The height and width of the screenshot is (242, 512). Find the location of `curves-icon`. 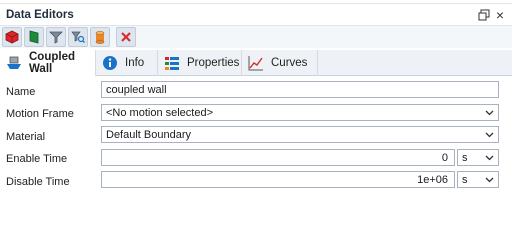

curves-icon is located at coordinates (255, 63).